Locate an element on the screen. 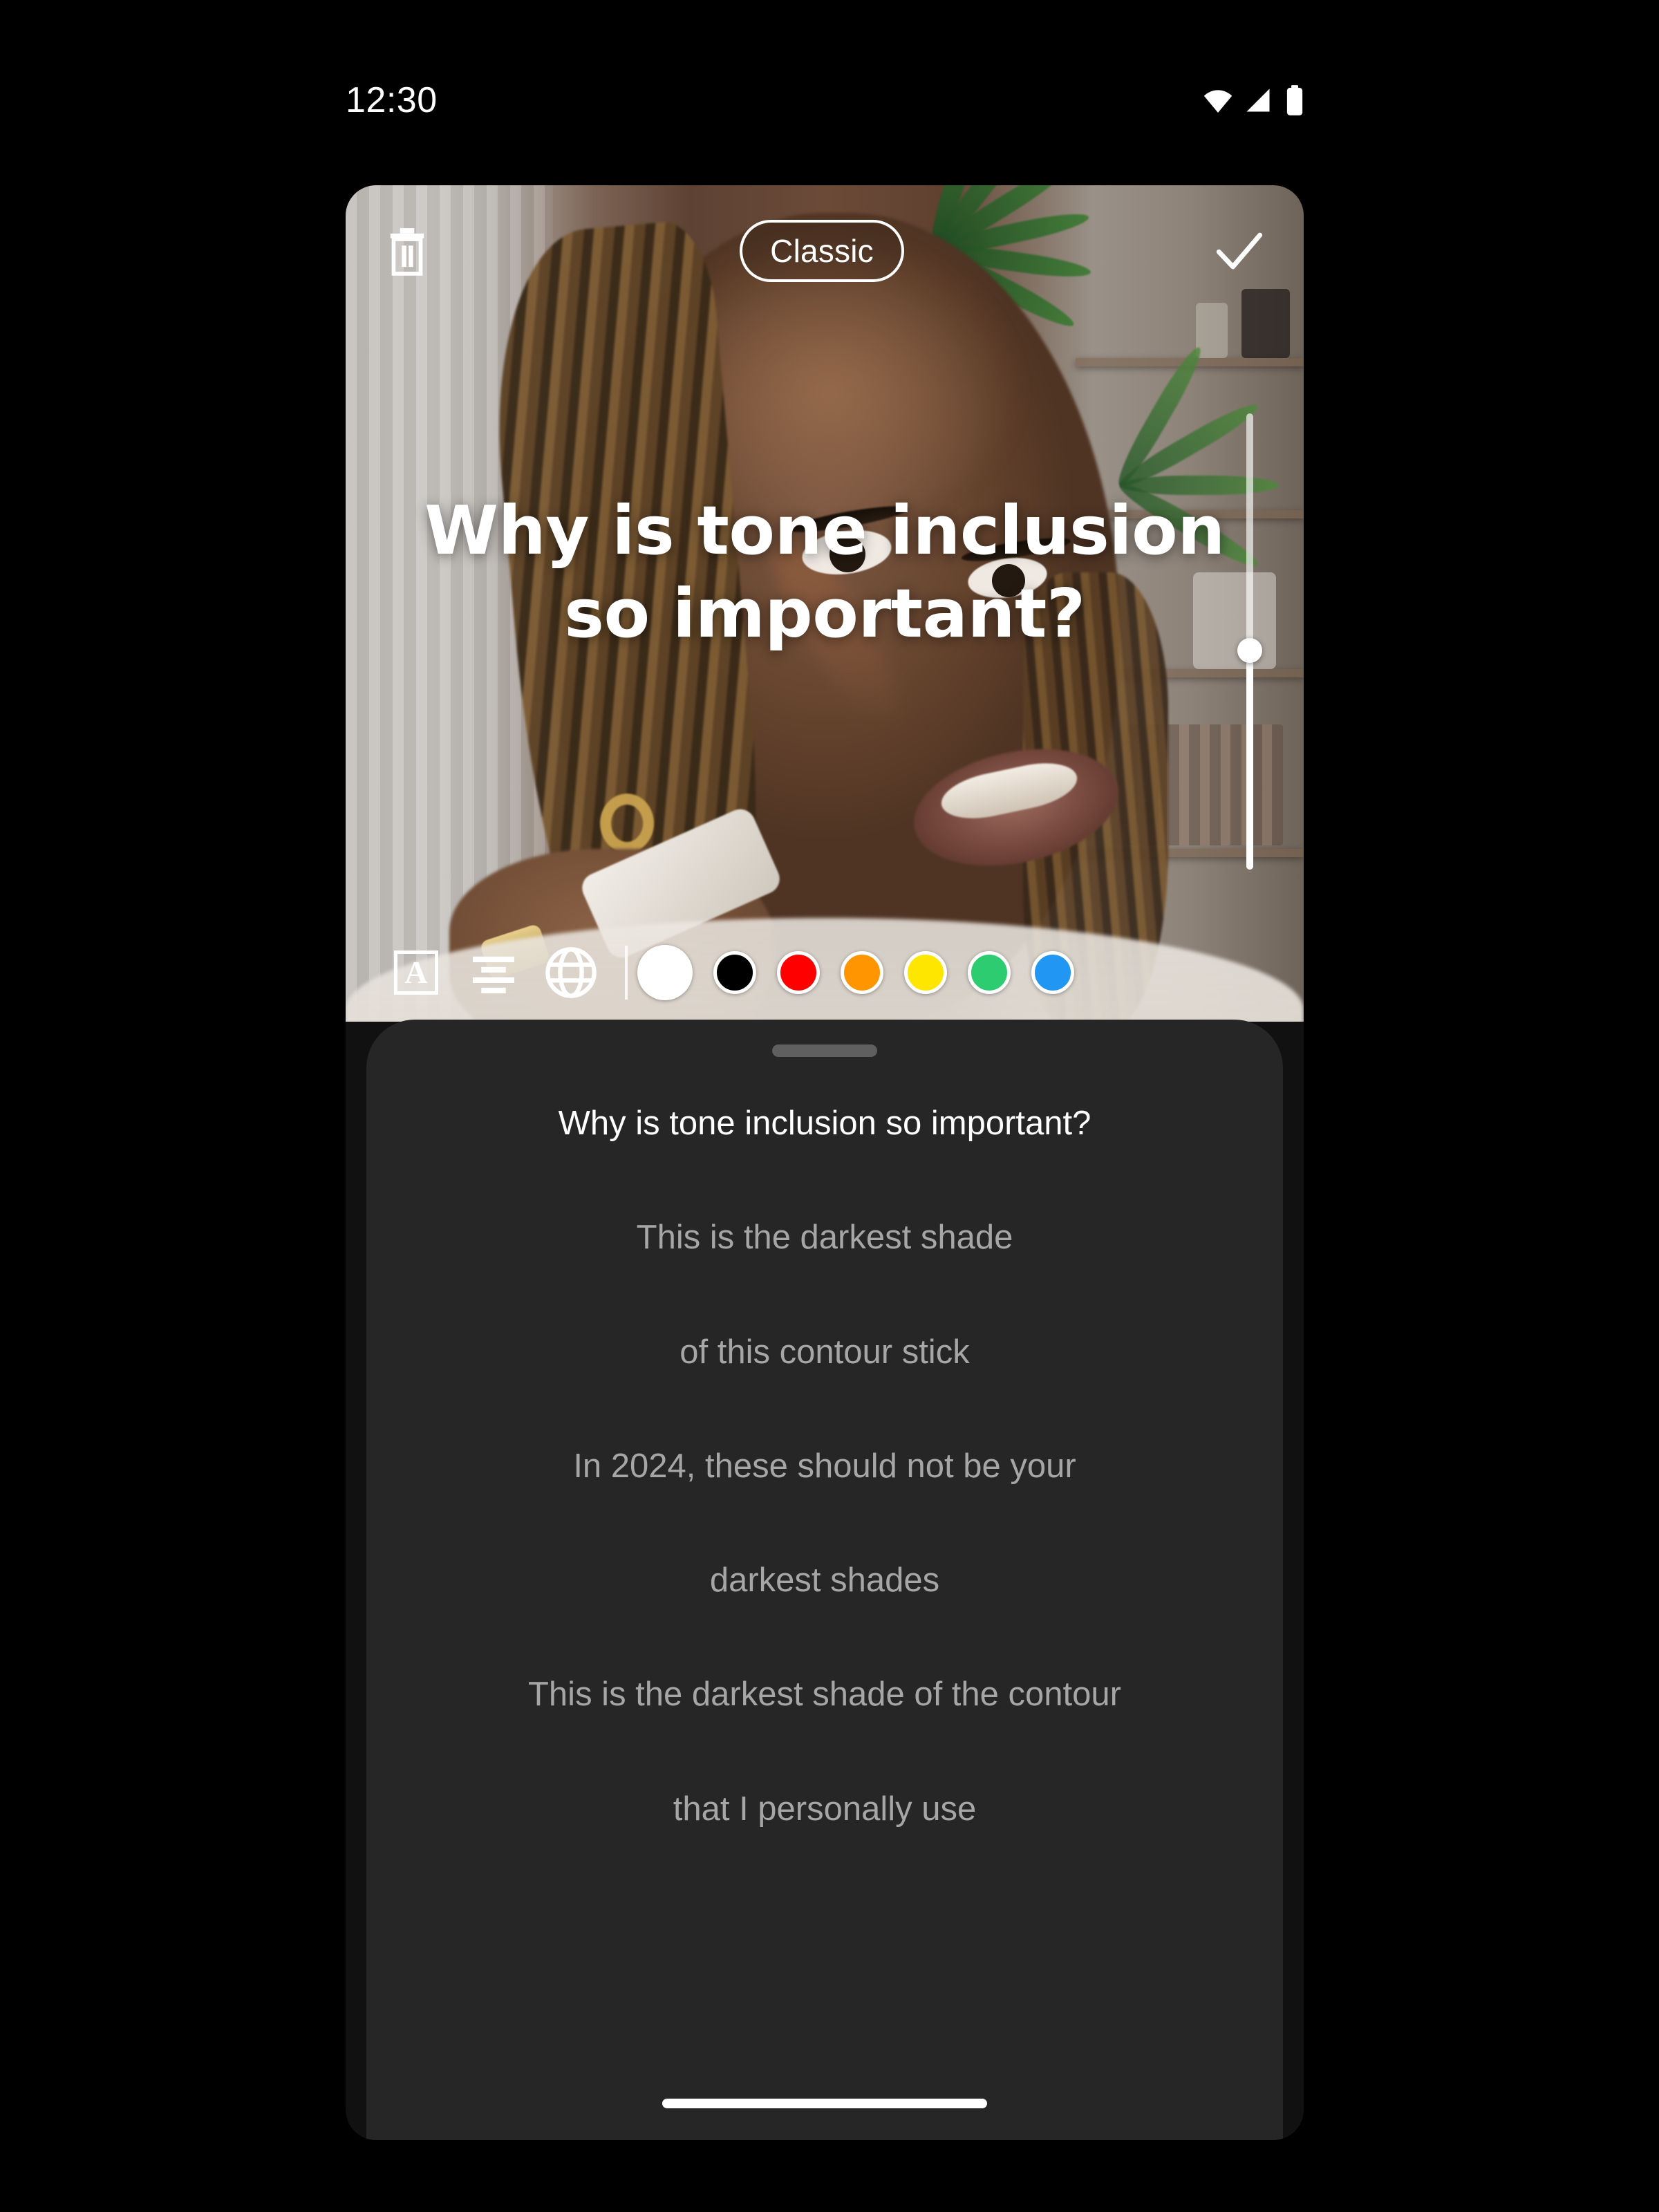 This screenshot has height=2212, width=1659. cellular-signal-icon is located at coordinates (1258, 100).